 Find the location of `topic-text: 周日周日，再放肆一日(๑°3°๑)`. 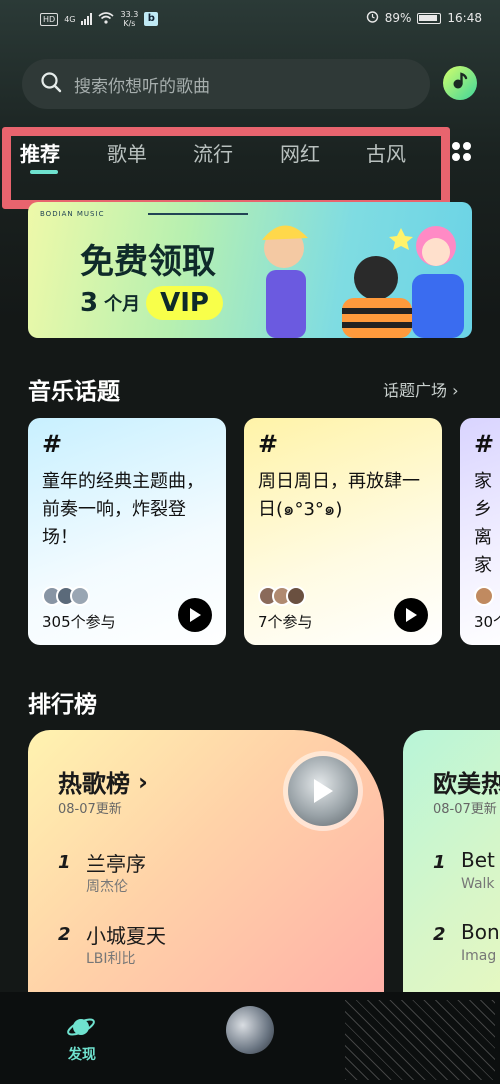

topic-text: 周日周日，再放肆一日(๑°3°๑) is located at coordinates (339, 495).